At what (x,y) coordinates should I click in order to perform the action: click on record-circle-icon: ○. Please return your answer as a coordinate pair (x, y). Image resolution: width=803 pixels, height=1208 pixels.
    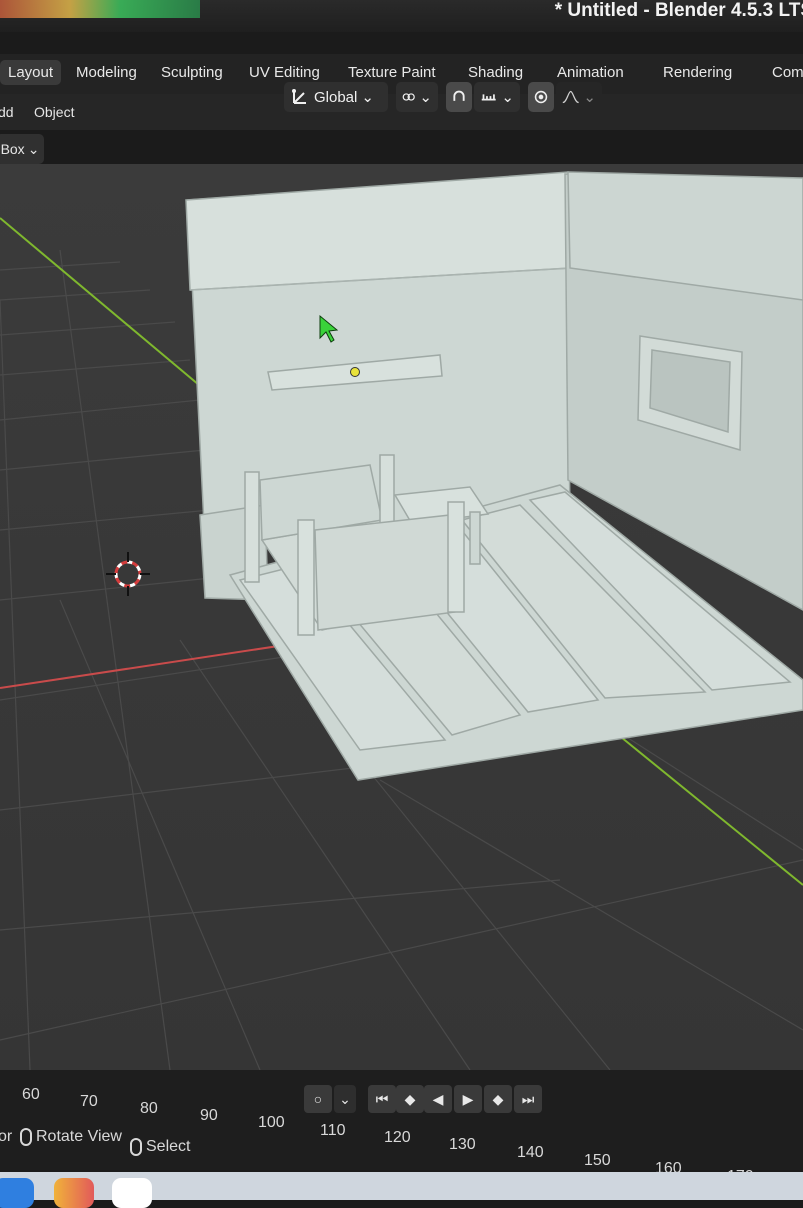
    Looking at the image, I should click on (318, 1099).